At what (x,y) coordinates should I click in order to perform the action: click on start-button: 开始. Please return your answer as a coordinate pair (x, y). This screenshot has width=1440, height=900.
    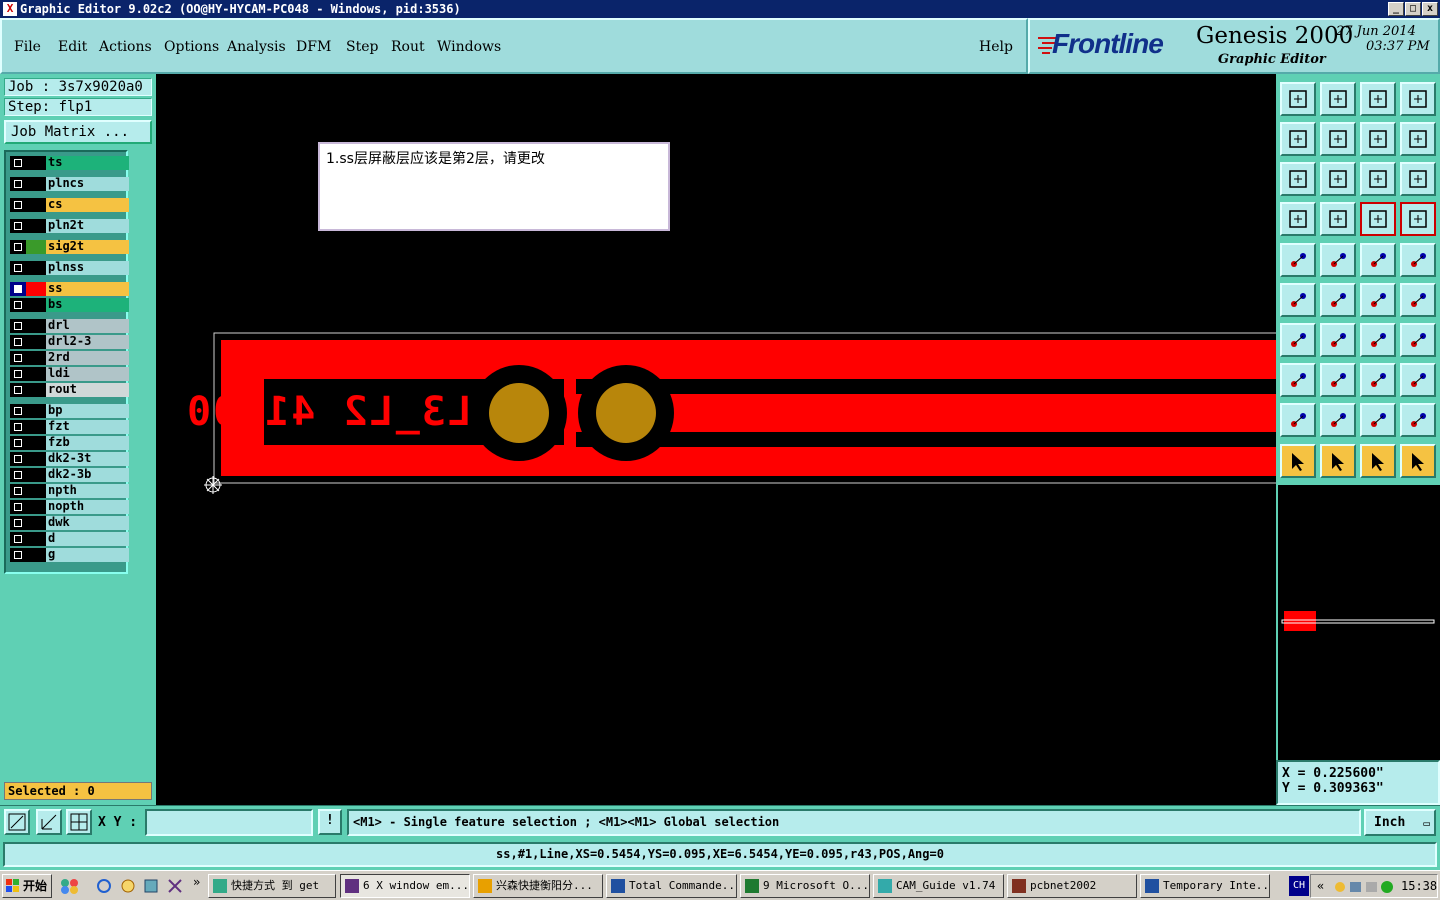
    Looking at the image, I should click on (27, 886).